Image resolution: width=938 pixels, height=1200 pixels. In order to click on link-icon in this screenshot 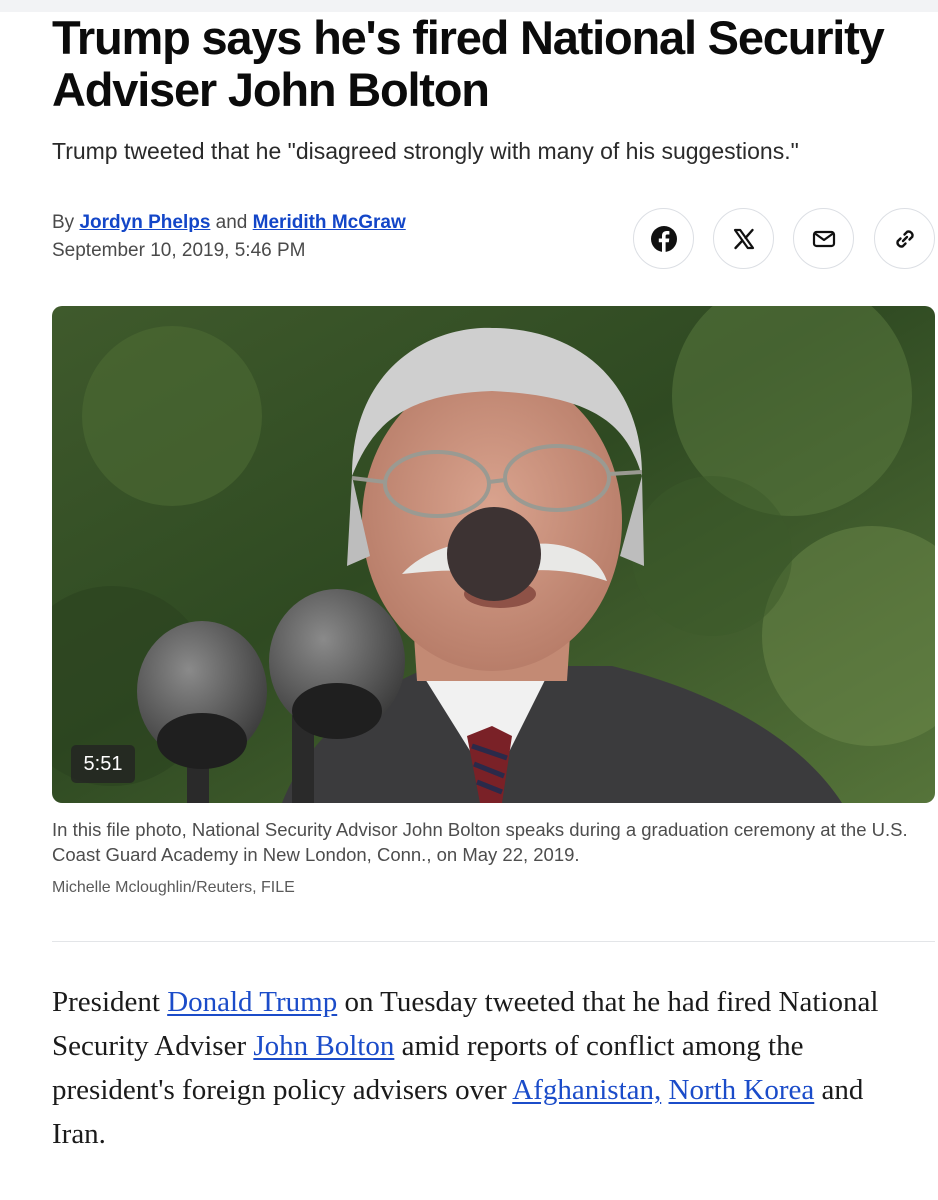, I will do `click(904, 238)`.